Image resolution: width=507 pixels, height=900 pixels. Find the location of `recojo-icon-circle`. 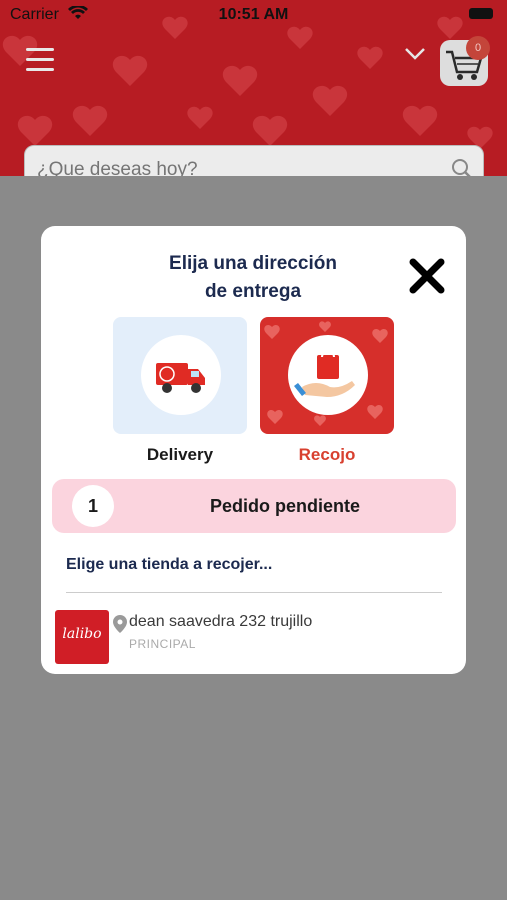

recojo-icon-circle is located at coordinates (328, 375).